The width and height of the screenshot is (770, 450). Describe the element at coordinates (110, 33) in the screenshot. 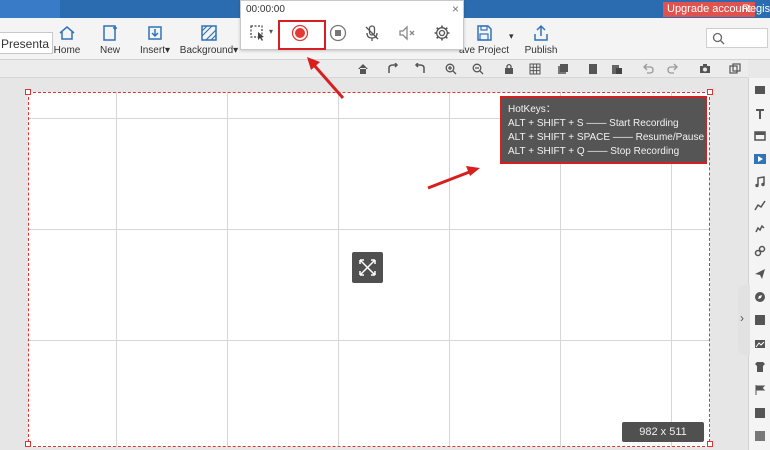

I see `new-slide-icon` at that location.